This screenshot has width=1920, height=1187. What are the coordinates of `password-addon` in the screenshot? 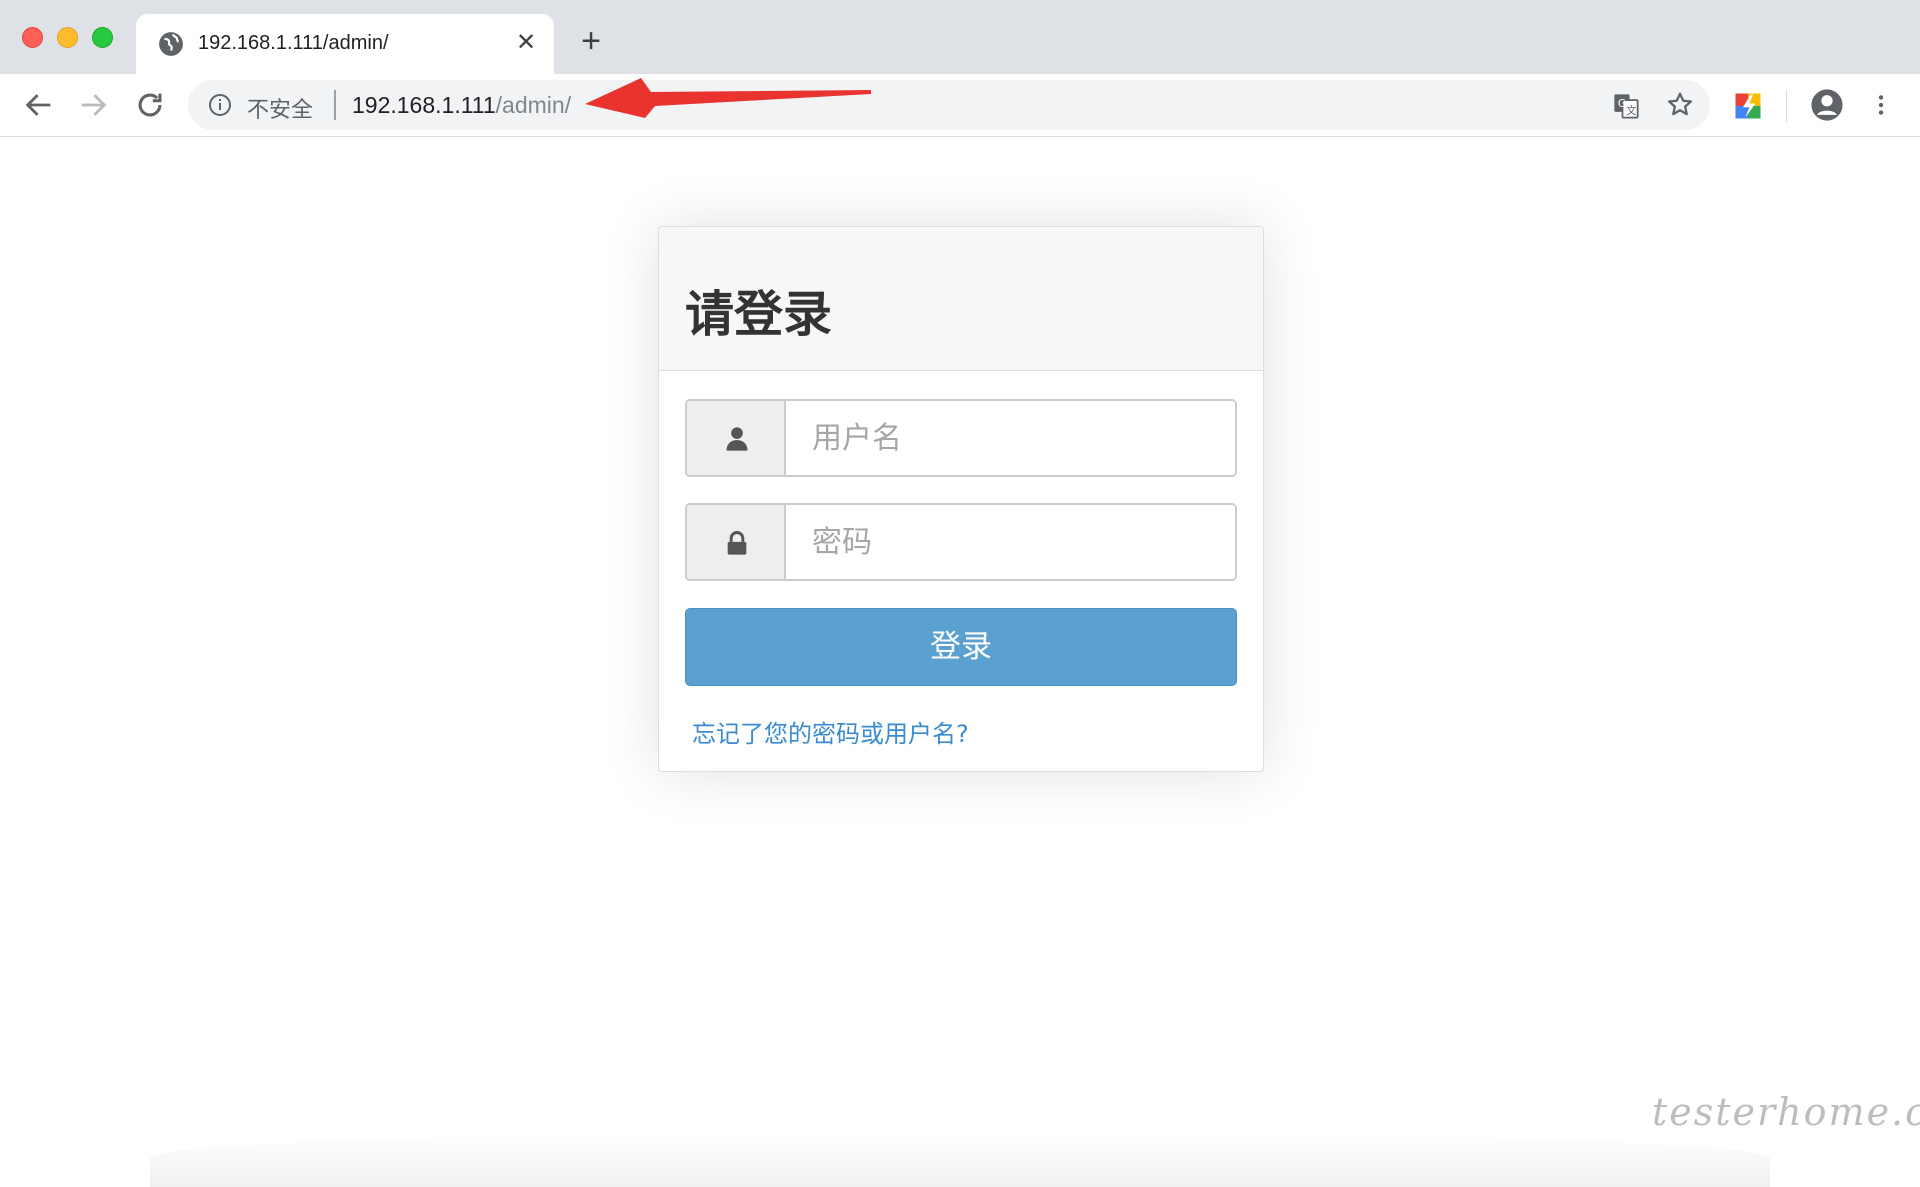 It's located at (736, 542).